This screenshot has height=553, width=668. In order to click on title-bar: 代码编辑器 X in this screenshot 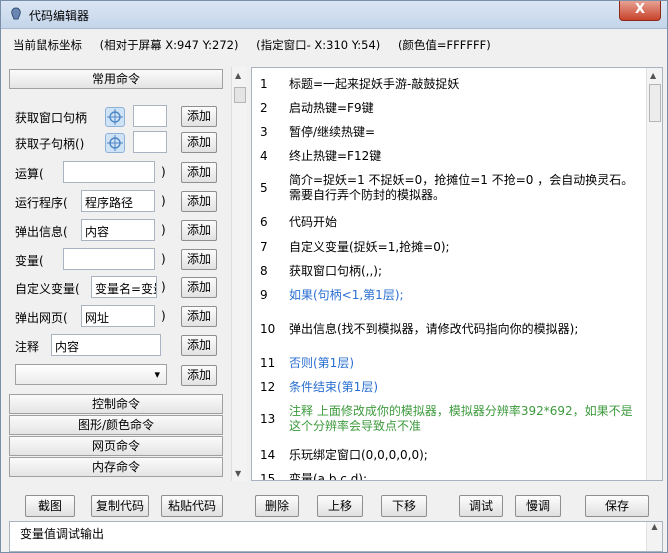, I will do `click(334, 15)`.